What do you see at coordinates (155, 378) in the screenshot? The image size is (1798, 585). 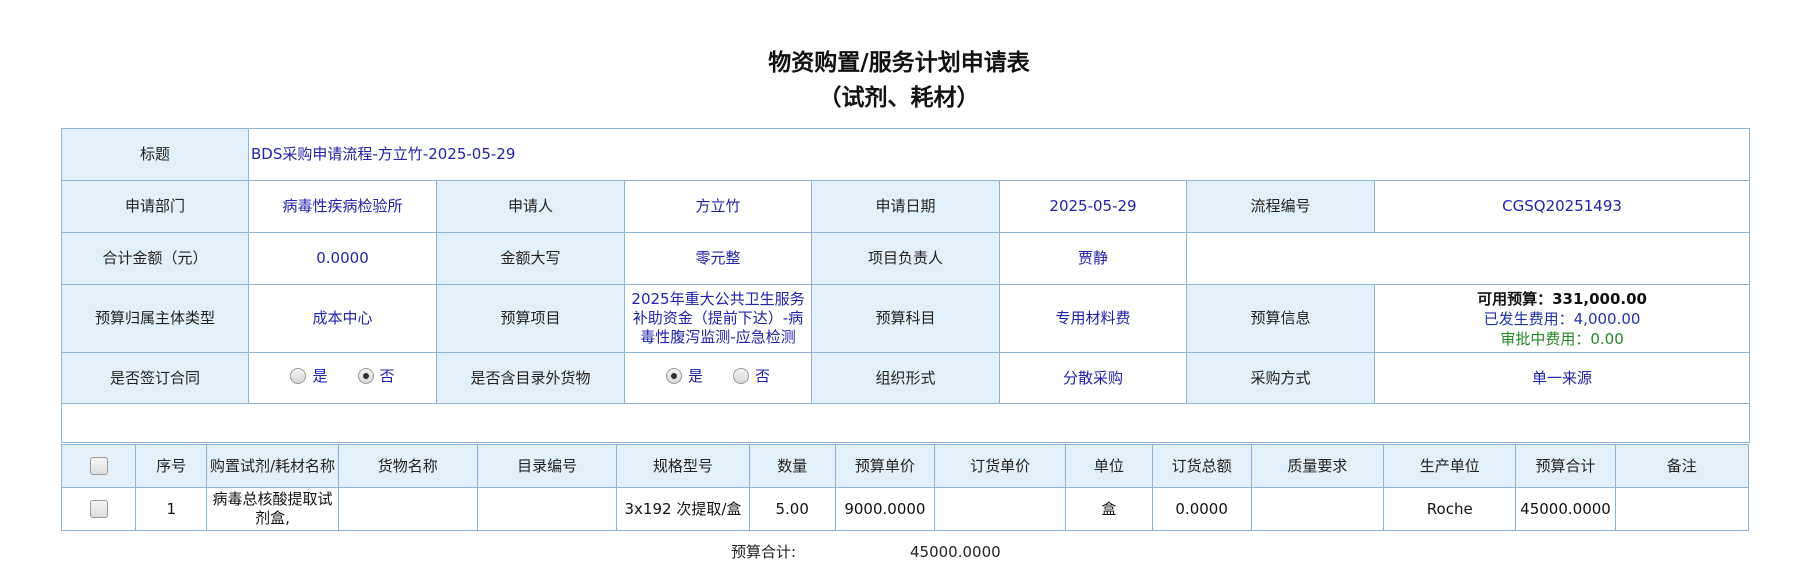 I see `contract-label: 是否签订合同` at bounding box center [155, 378].